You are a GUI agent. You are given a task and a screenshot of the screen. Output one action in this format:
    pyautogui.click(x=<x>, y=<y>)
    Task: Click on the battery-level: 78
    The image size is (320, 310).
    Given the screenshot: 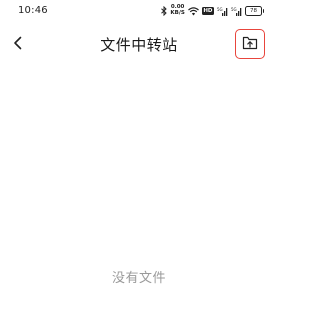 What is the action you would take?
    pyautogui.click(x=253, y=11)
    